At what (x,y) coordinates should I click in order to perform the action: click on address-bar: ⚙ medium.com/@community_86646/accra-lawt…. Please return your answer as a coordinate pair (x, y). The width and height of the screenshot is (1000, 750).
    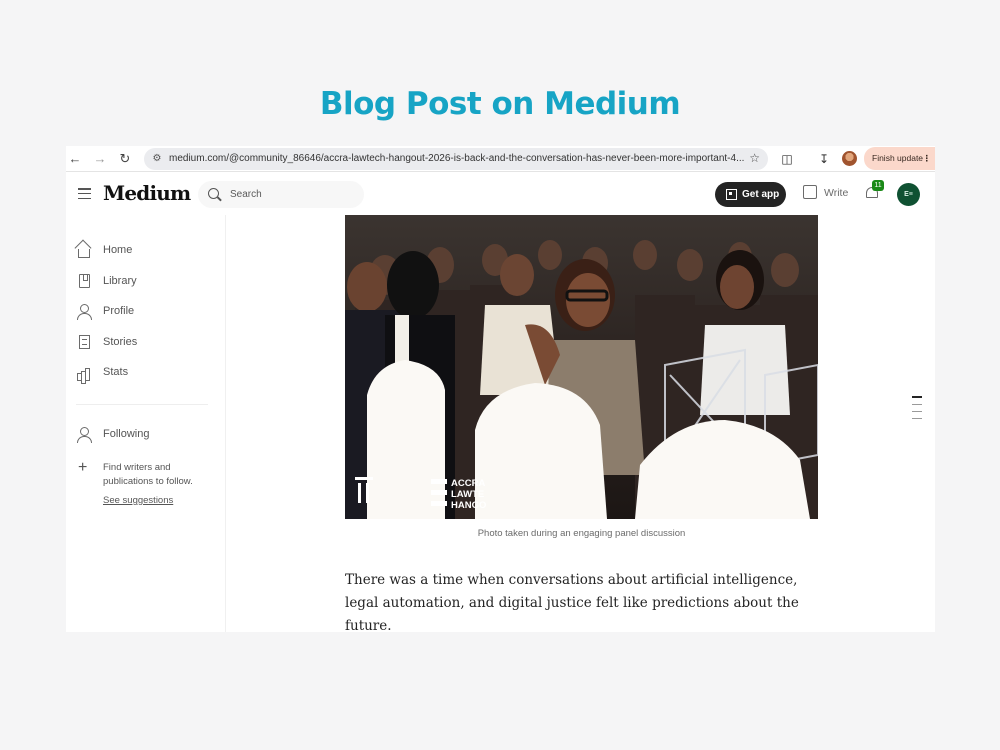
    Looking at the image, I should click on (456, 159).